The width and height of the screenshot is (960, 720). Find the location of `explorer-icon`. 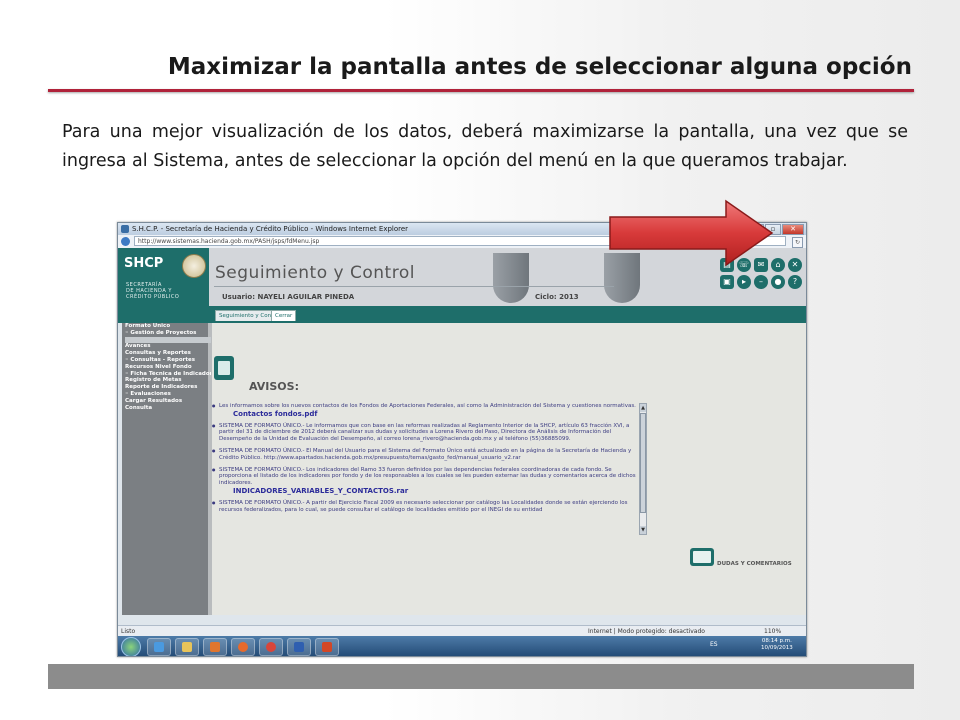

explorer-icon is located at coordinates (159, 647).